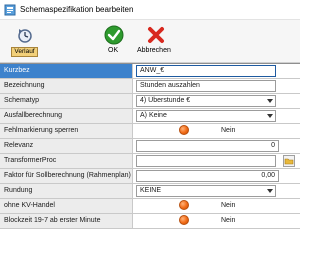 Image resolution: width=320 pixels, height=253 pixels. I want to click on history-icon, so click(25, 36).